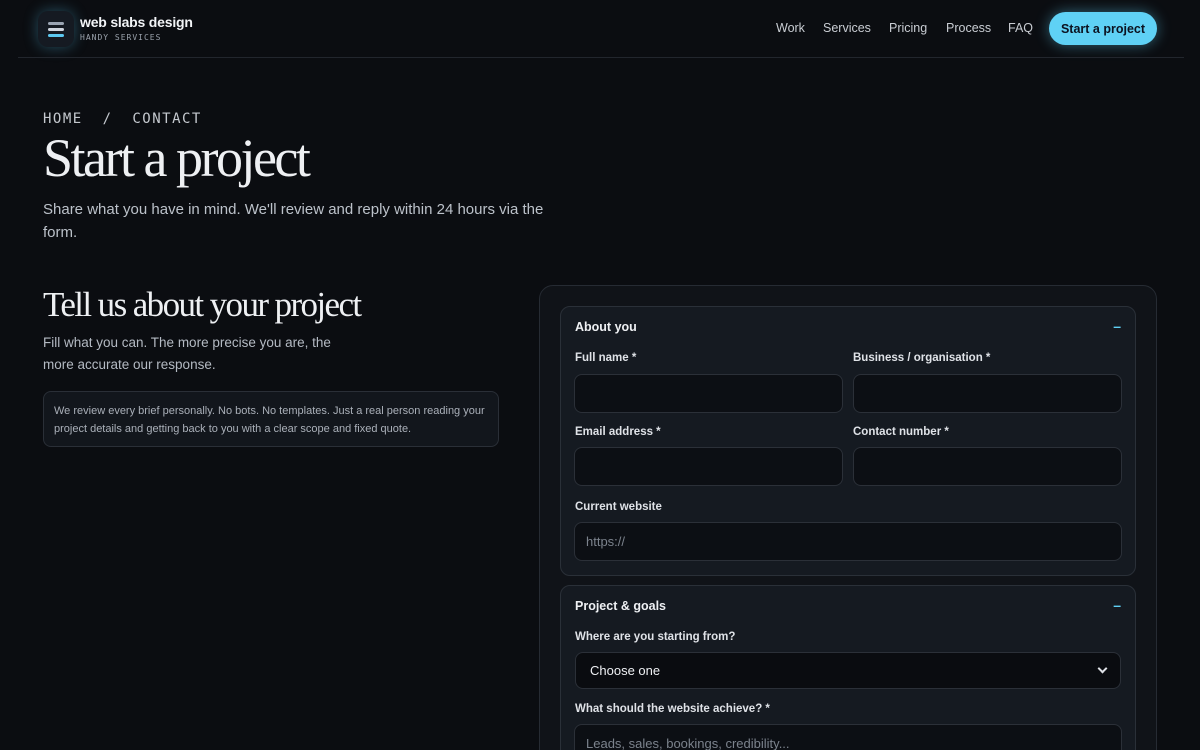 Image resolution: width=1200 pixels, height=750 pixels. What do you see at coordinates (987, 466) in the screenshot?
I see `phone-input` at bounding box center [987, 466].